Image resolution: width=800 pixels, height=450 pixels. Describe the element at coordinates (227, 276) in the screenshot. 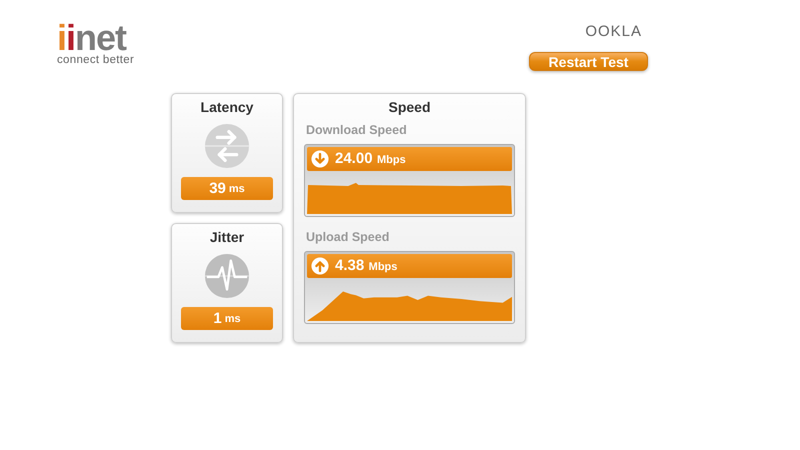

I see `pulse-icon` at that location.